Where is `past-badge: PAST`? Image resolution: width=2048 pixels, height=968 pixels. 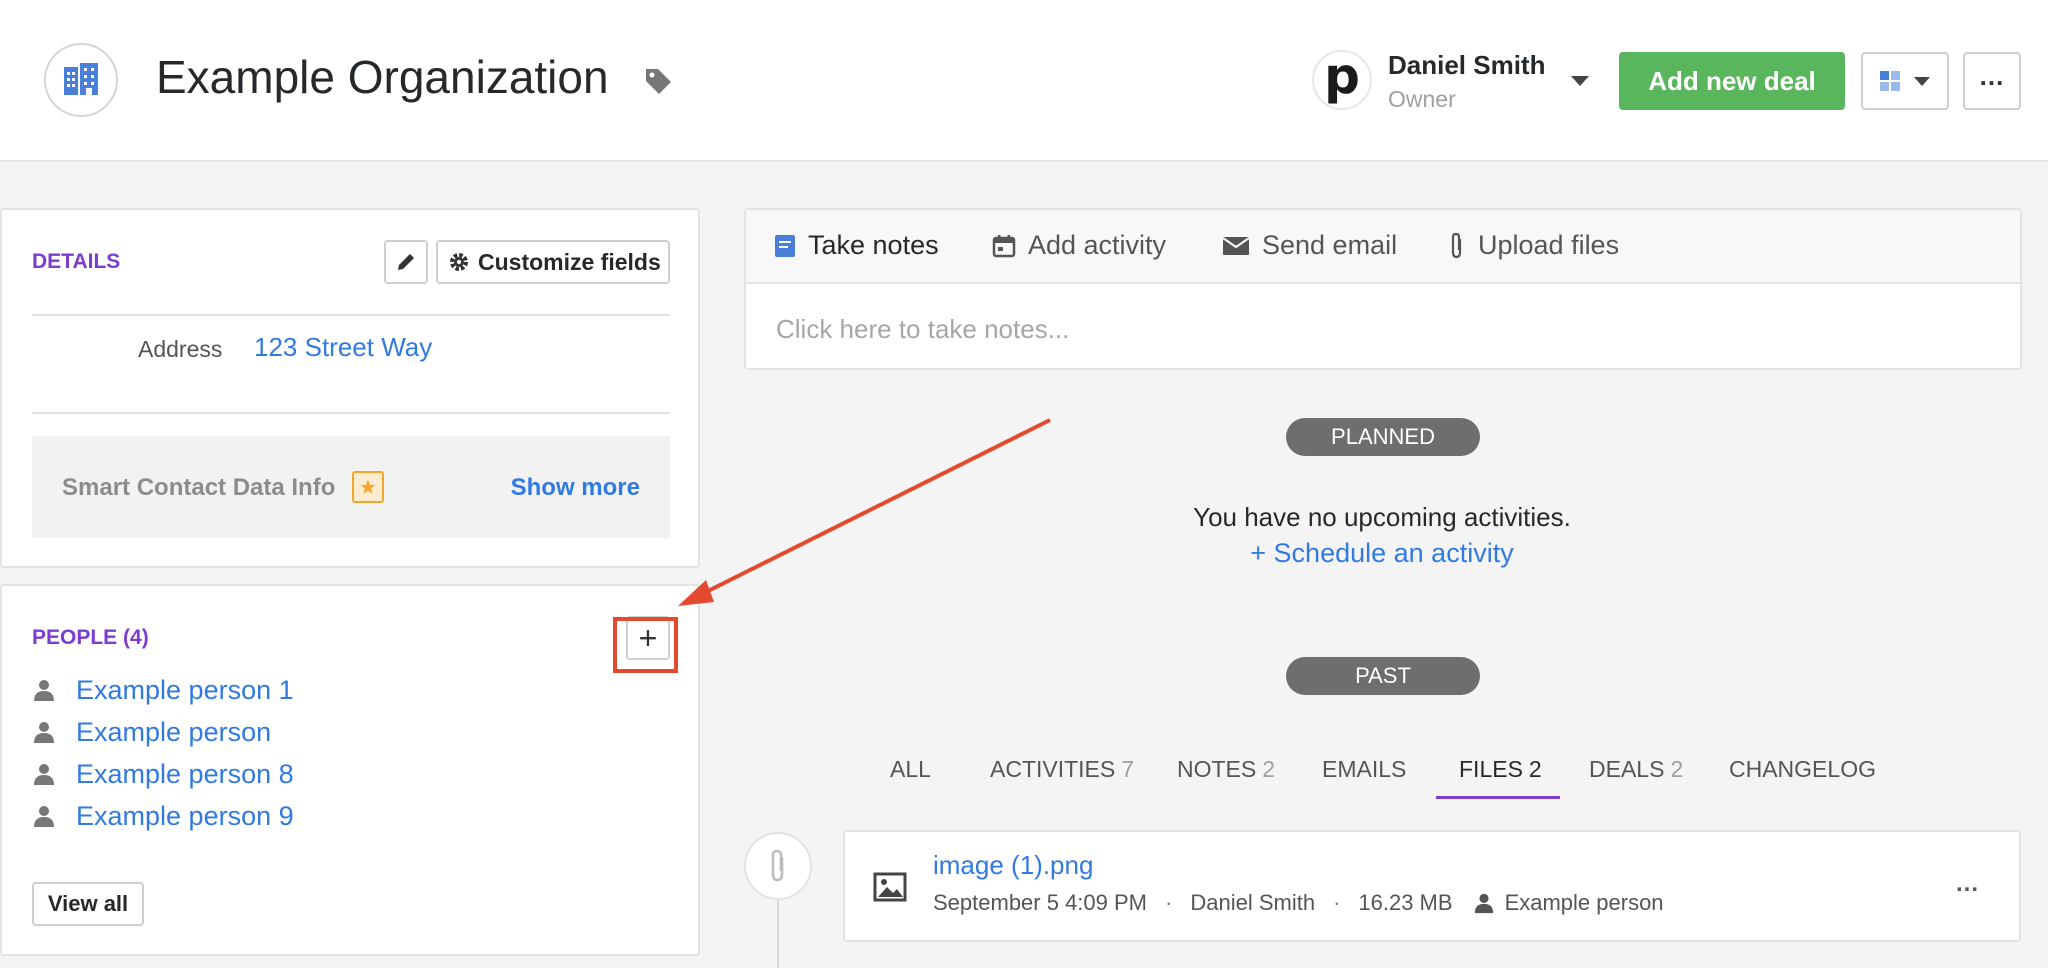 past-badge: PAST is located at coordinates (1383, 676).